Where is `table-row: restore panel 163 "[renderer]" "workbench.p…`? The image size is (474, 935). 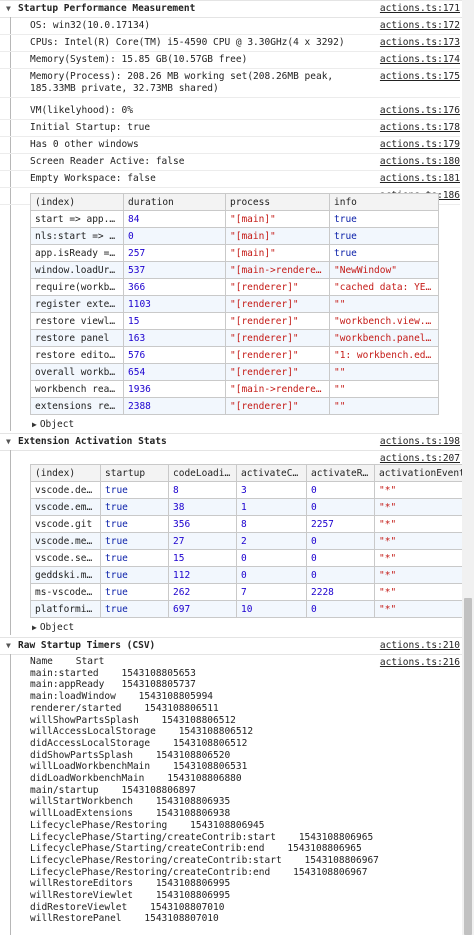
table-row: restore panel 163 "[renderer]" "workbench.p… is located at coordinates (234, 338).